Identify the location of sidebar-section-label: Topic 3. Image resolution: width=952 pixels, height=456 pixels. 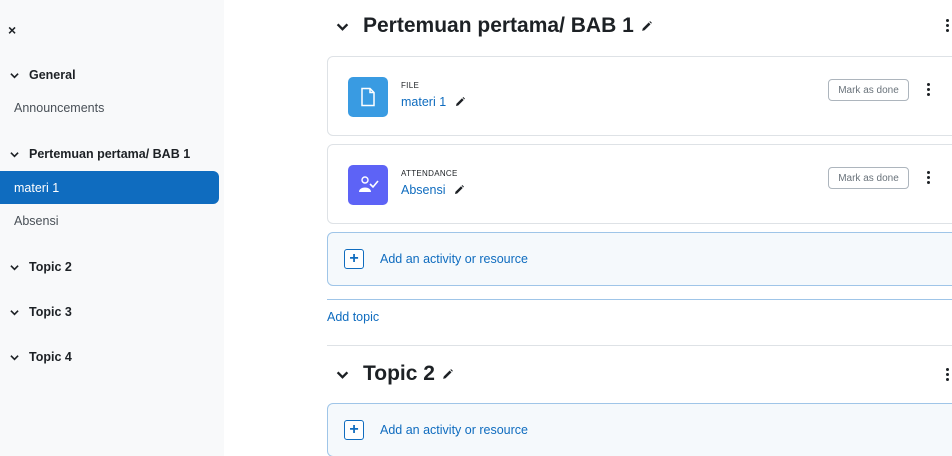
(50, 312).